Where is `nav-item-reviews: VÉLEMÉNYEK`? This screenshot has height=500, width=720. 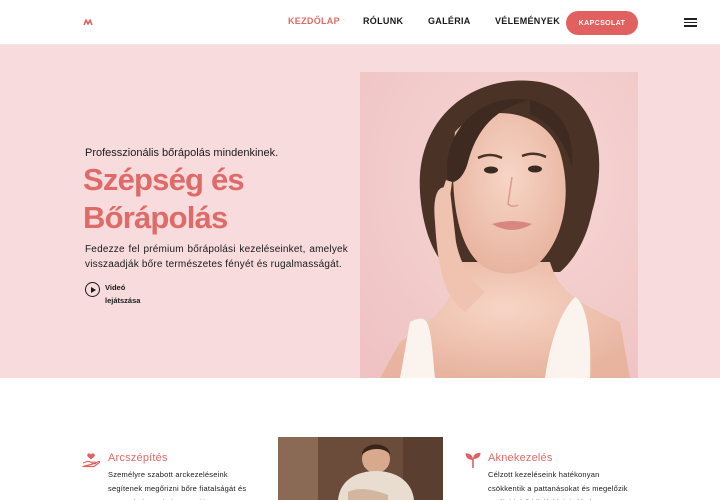 nav-item-reviews: VÉLEMÉNYEK is located at coordinates (527, 21).